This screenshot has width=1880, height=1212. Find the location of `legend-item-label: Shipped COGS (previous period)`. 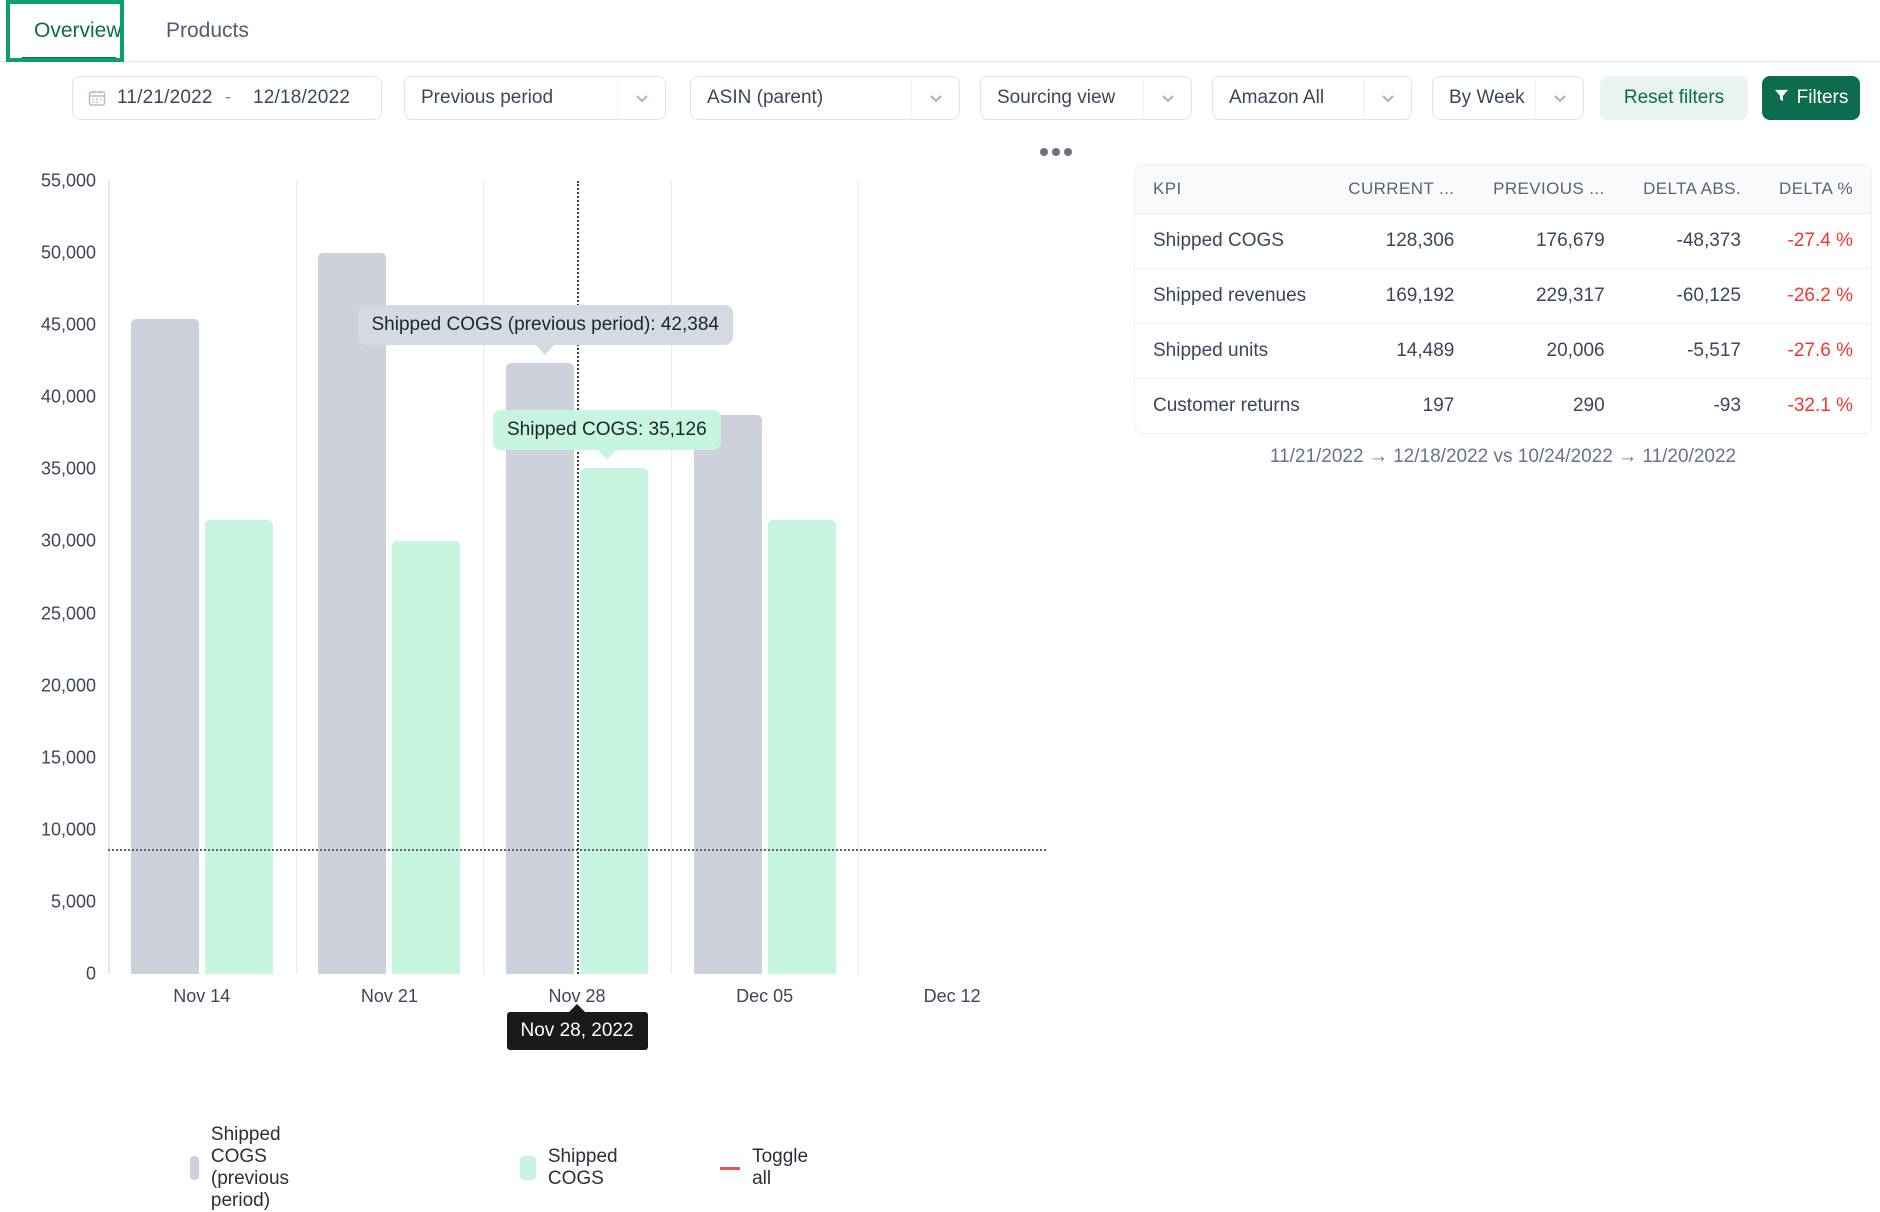

legend-item-label: Shipped COGS (previous period) is located at coordinates (250, 1167).